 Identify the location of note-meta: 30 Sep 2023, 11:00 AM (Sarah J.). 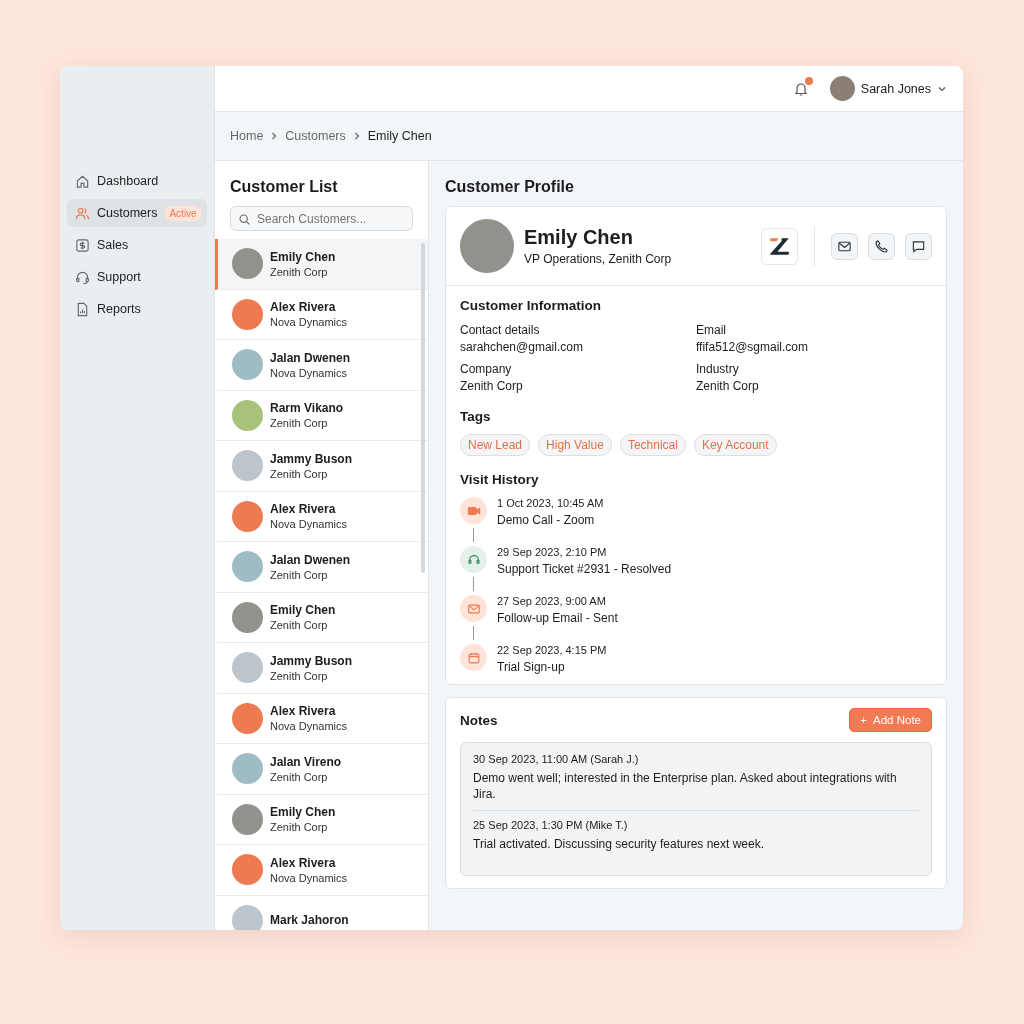
(556, 759).